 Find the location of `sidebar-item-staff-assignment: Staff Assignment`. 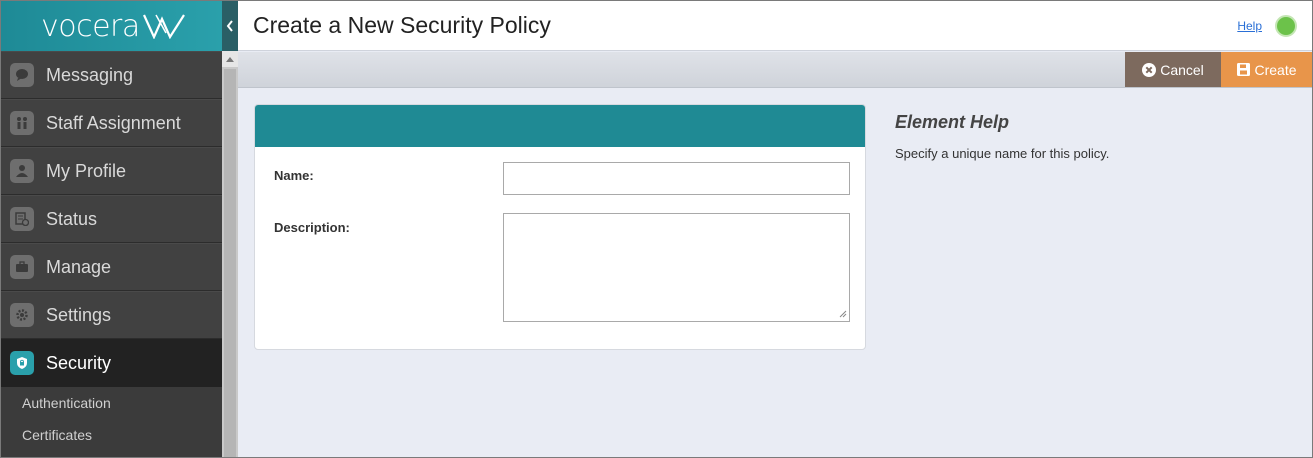

sidebar-item-staff-assignment: Staff Assignment is located at coordinates (111, 123).